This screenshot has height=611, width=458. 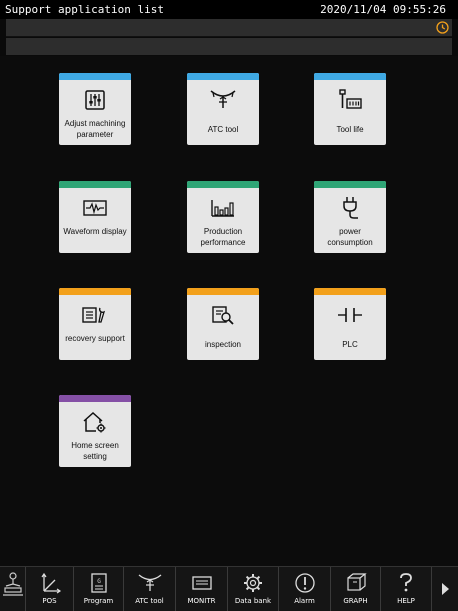 I want to click on tile-plc: PLC, so click(x=350, y=324).